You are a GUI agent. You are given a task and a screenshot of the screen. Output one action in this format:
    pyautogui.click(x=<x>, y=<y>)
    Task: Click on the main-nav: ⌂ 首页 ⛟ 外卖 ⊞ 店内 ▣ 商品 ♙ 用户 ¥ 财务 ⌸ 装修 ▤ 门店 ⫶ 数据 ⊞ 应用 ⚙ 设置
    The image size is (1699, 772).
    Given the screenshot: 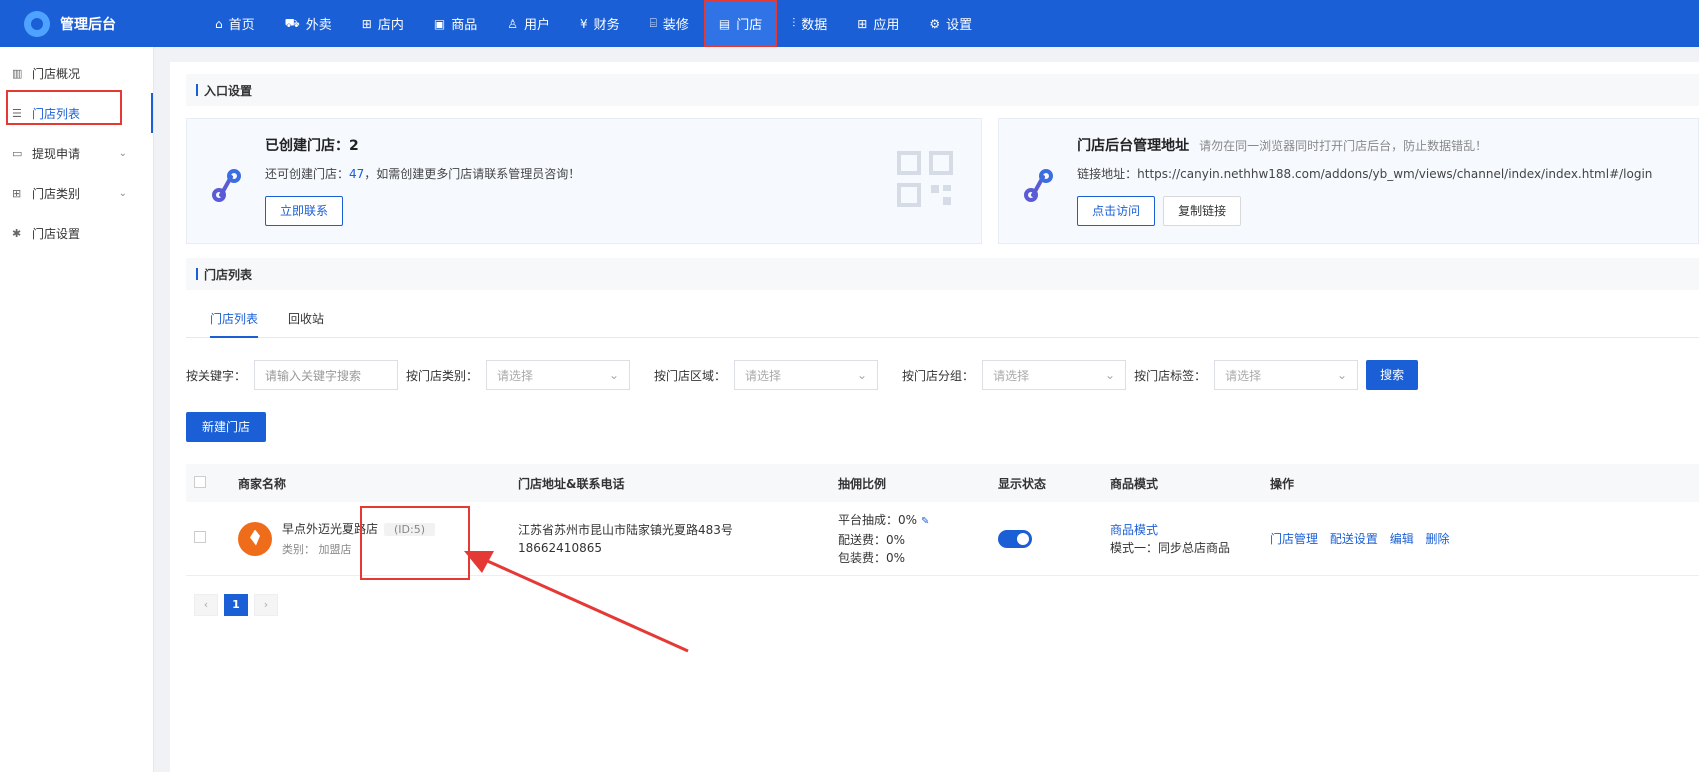 What is the action you would take?
    pyautogui.click(x=593, y=23)
    